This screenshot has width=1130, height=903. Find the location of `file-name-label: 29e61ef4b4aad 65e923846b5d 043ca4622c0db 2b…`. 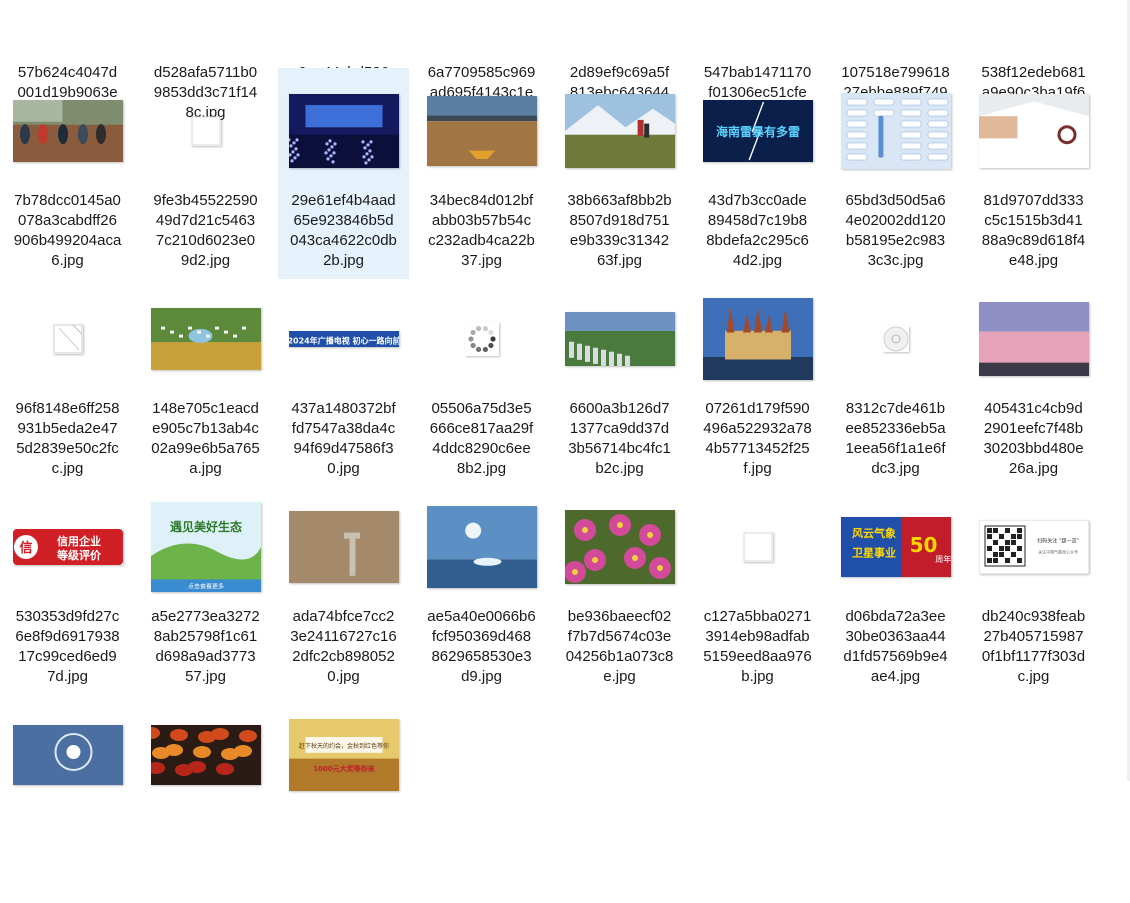

file-name-label: 29e61ef4b4aad 65e923846b5d 043ca4622c0db 2b… is located at coordinates (343, 231).